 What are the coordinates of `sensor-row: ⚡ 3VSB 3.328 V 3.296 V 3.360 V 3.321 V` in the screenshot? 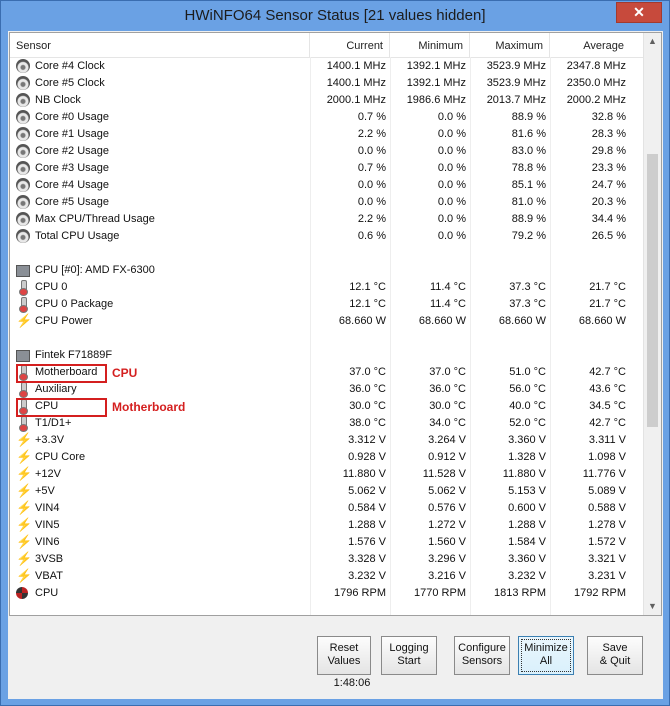 It's located at (327, 559).